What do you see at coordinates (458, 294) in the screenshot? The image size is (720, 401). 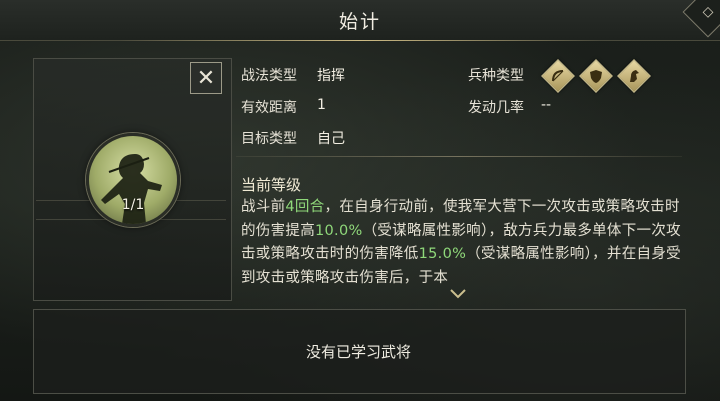 I see `scroll-down-chevron-icon` at bounding box center [458, 294].